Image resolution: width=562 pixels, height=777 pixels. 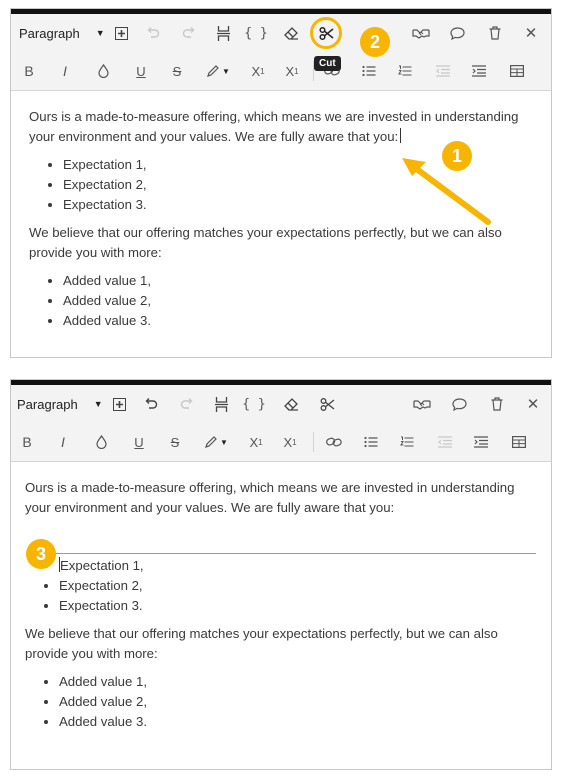 What do you see at coordinates (288, 553) in the screenshot?
I see `page-break-line` at bounding box center [288, 553].